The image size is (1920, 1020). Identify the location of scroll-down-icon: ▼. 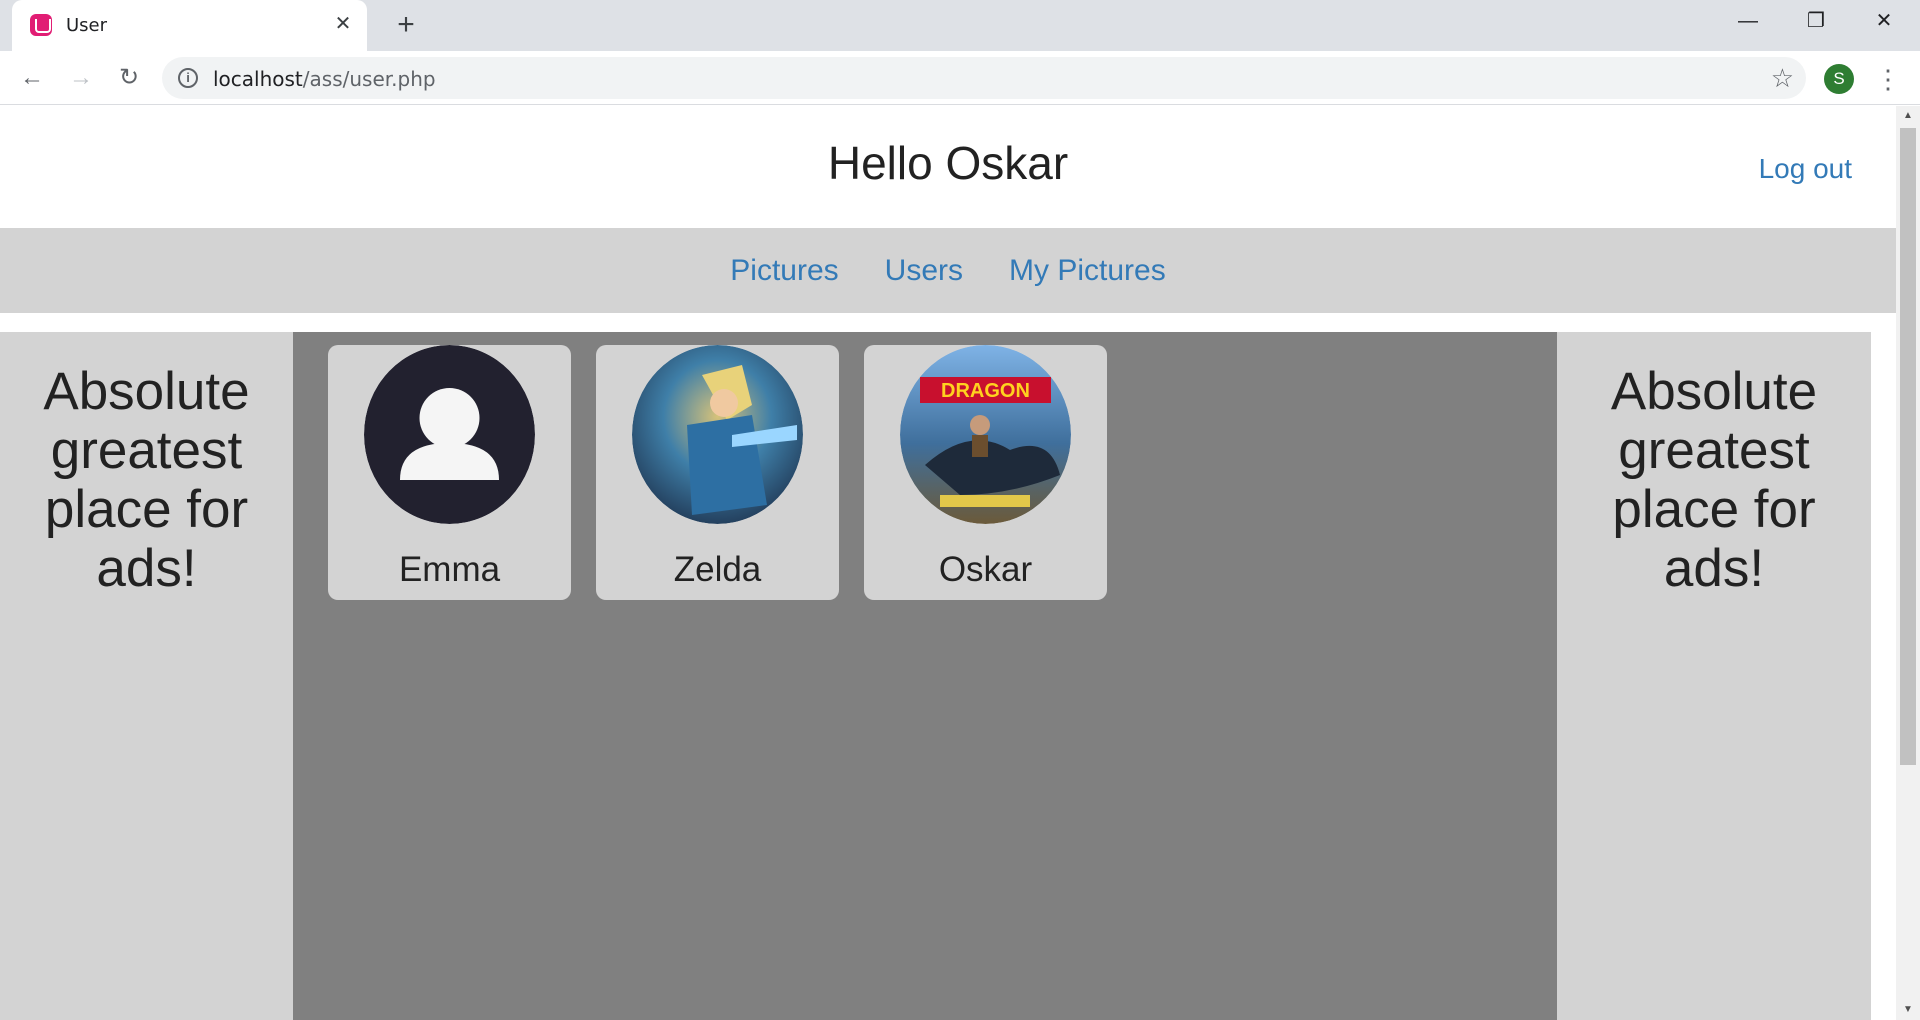
(1908, 1010).